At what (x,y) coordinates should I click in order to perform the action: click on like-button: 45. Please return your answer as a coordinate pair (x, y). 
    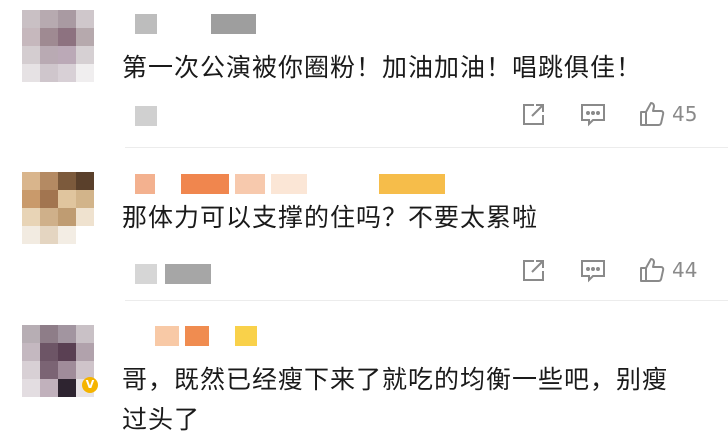
    Looking at the image, I should click on (667, 114).